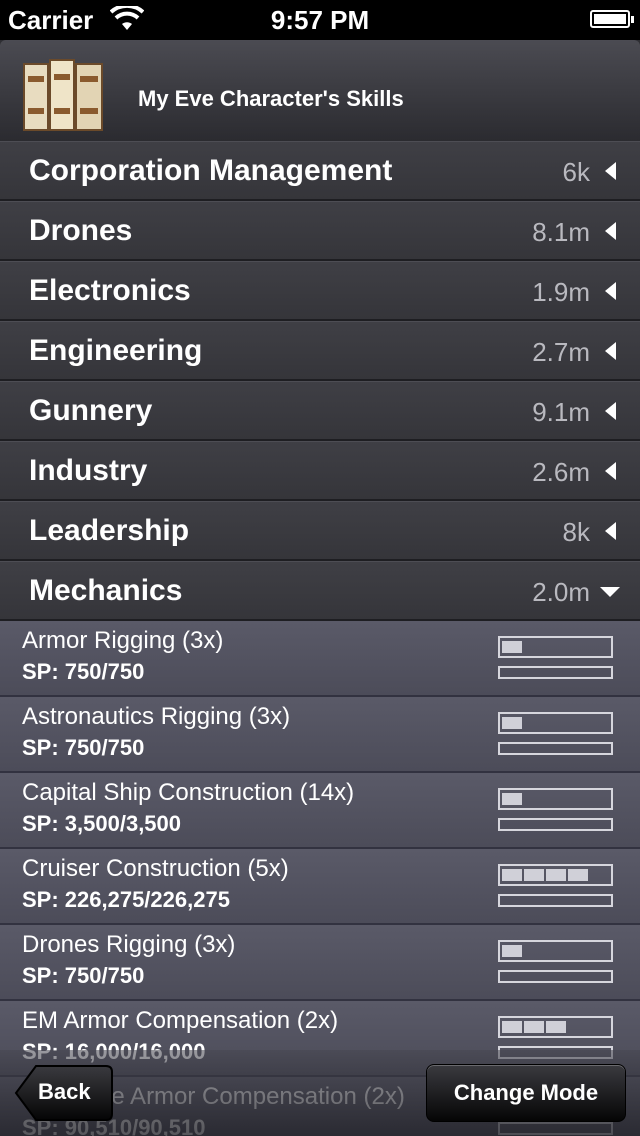 The width and height of the screenshot is (640, 1136). What do you see at coordinates (561, 592) in the screenshot?
I see `section-sp: 2.0m` at bounding box center [561, 592].